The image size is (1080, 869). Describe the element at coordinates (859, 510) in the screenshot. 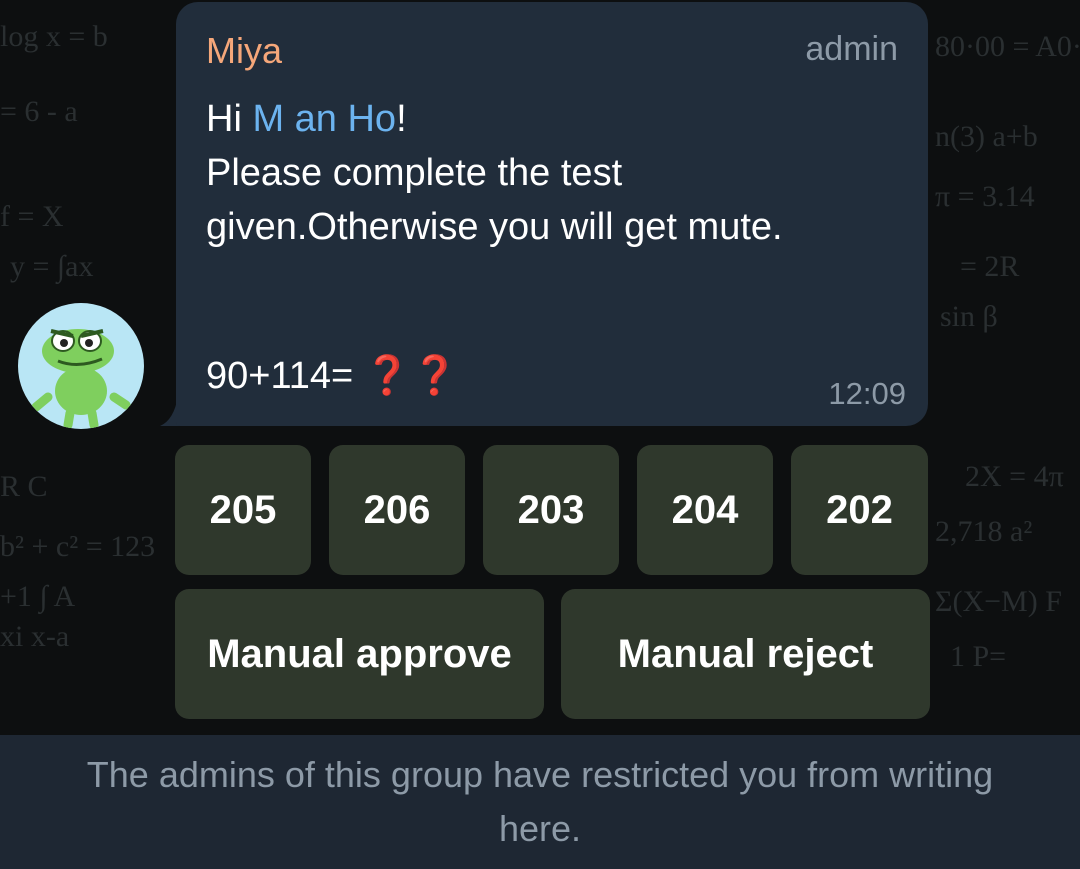

I see `answer-button-202: 202` at that location.